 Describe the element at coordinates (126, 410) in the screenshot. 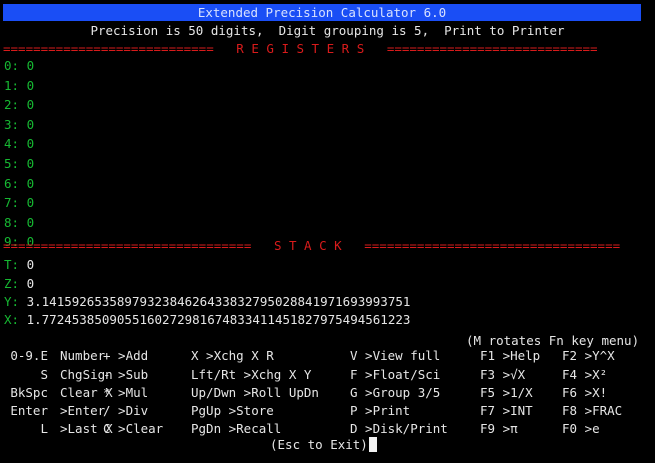

I see `menu-key-entry: / >Div` at that location.